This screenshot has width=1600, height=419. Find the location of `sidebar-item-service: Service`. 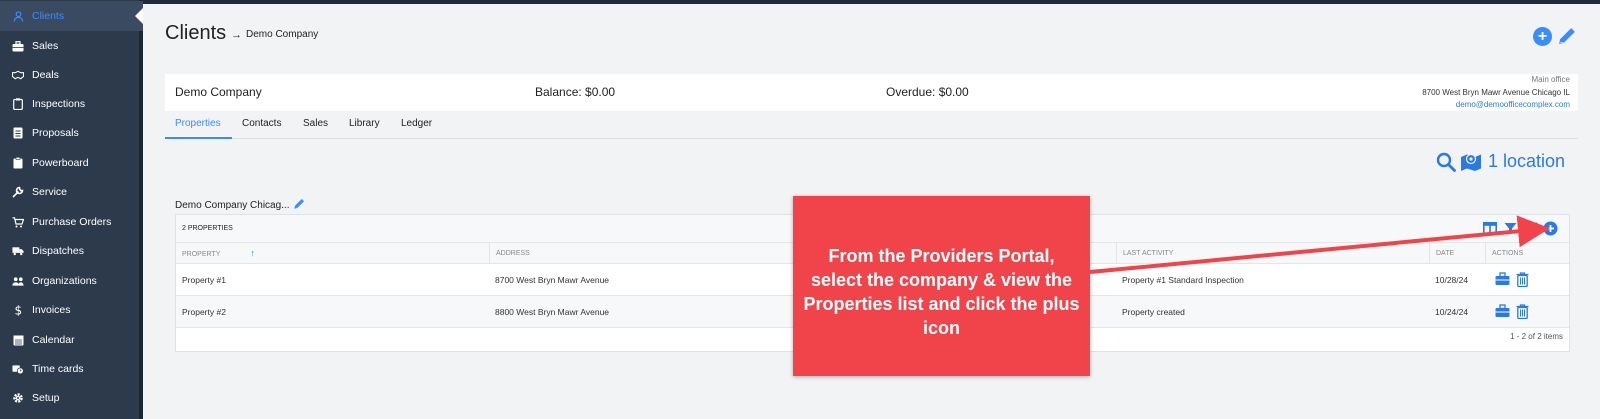

sidebar-item-service: Service is located at coordinates (71, 192).